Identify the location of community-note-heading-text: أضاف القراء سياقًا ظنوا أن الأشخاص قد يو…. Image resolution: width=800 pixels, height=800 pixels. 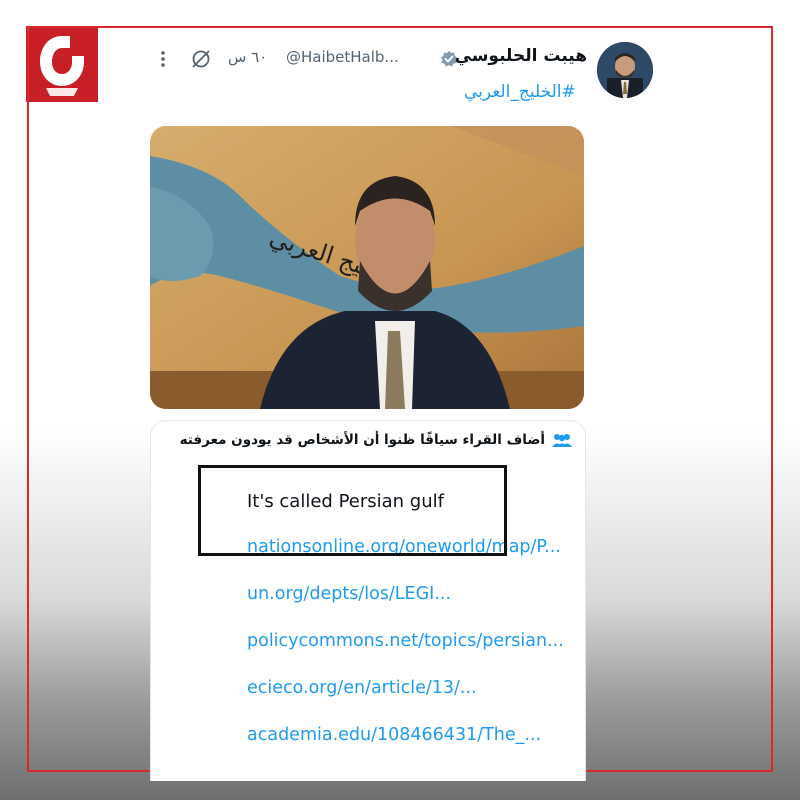
(362, 440).